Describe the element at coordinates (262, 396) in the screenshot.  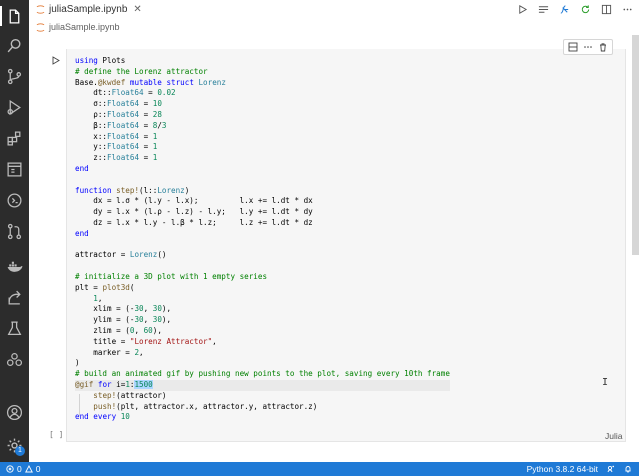
I see `code-line: step!(attractor)` at that location.